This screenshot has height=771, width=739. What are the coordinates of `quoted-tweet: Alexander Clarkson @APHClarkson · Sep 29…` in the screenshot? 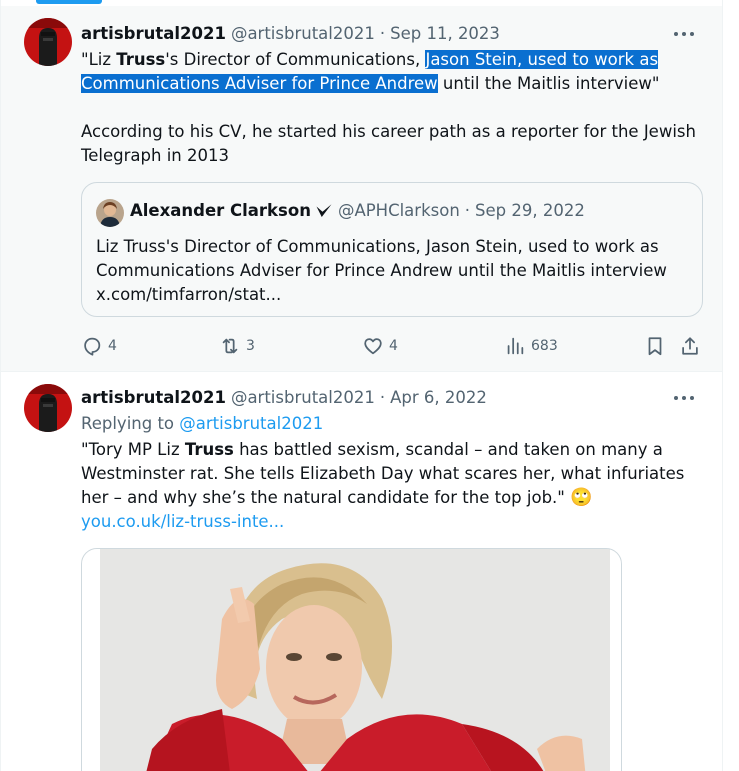 It's located at (392, 249).